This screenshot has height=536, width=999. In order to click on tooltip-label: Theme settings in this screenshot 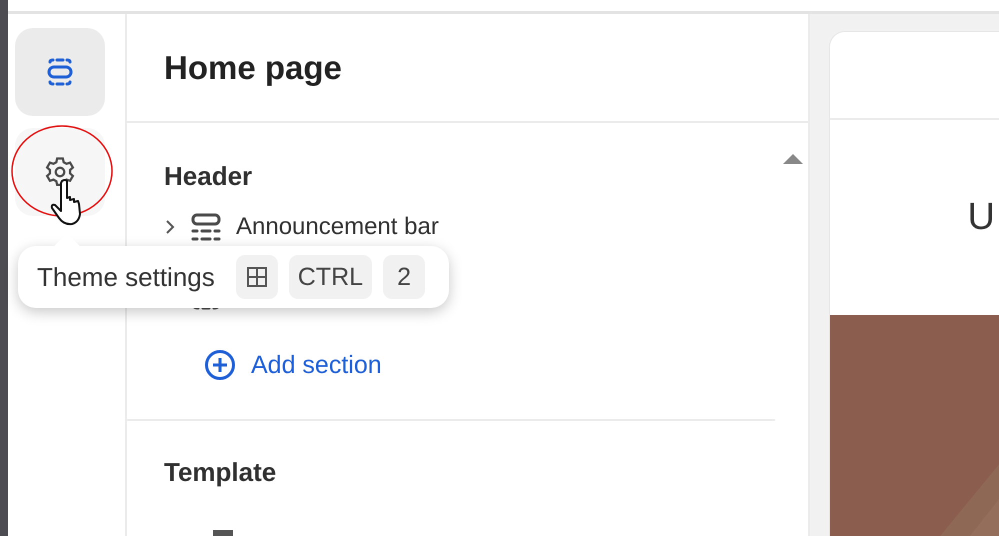, I will do `click(126, 277)`.